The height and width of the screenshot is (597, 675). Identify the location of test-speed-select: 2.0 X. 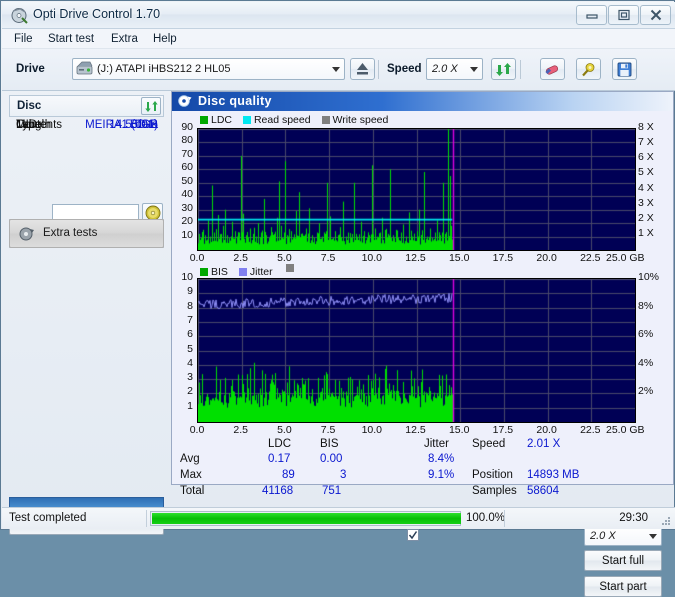
(623, 536).